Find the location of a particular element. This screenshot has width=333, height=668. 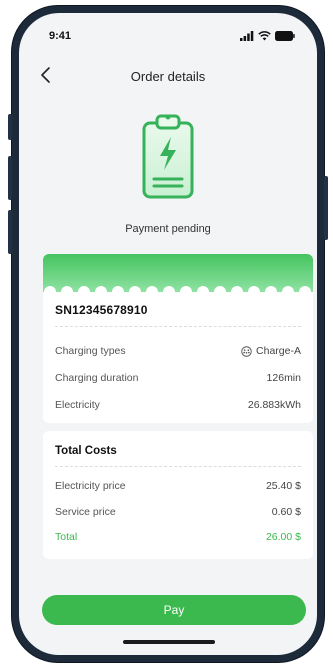

scalloped-edge is located at coordinates (178, 291).